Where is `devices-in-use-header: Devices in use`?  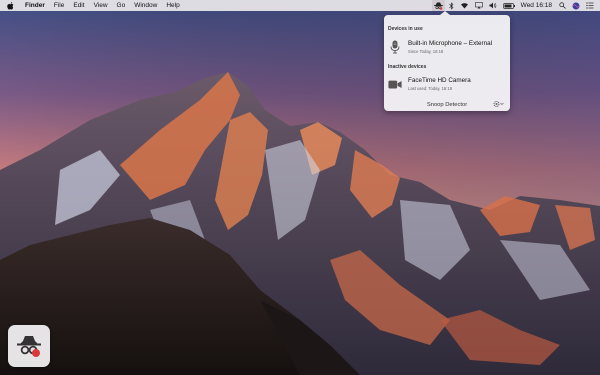 devices-in-use-header: Devices in use is located at coordinates (405, 29).